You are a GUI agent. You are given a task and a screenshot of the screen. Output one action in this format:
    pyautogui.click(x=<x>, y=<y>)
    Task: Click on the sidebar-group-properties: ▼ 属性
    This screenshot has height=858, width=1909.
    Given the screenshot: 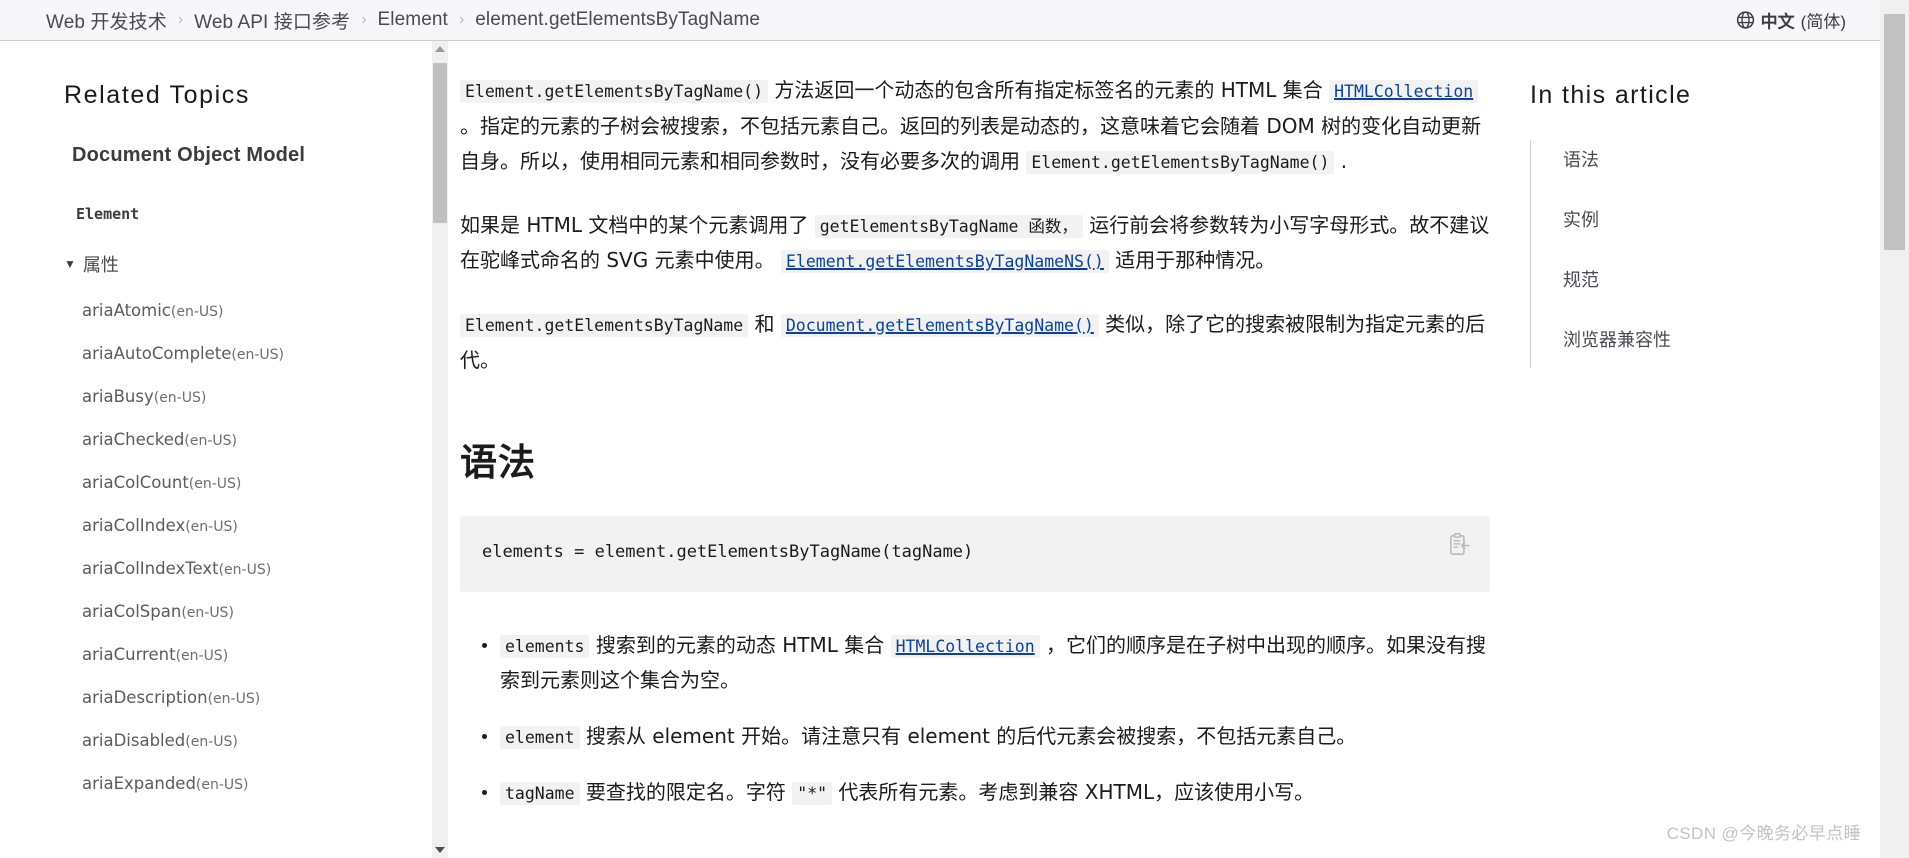 What is the action you would take?
    pyautogui.click(x=247, y=264)
    